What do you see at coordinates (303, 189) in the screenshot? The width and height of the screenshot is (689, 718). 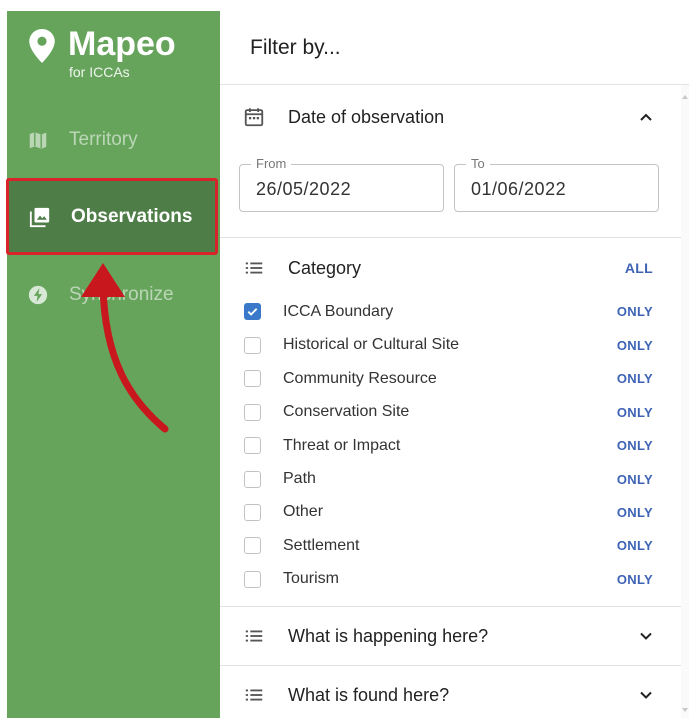 I see `date-from-value: 26/05/2022` at bounding box center [303, 189].